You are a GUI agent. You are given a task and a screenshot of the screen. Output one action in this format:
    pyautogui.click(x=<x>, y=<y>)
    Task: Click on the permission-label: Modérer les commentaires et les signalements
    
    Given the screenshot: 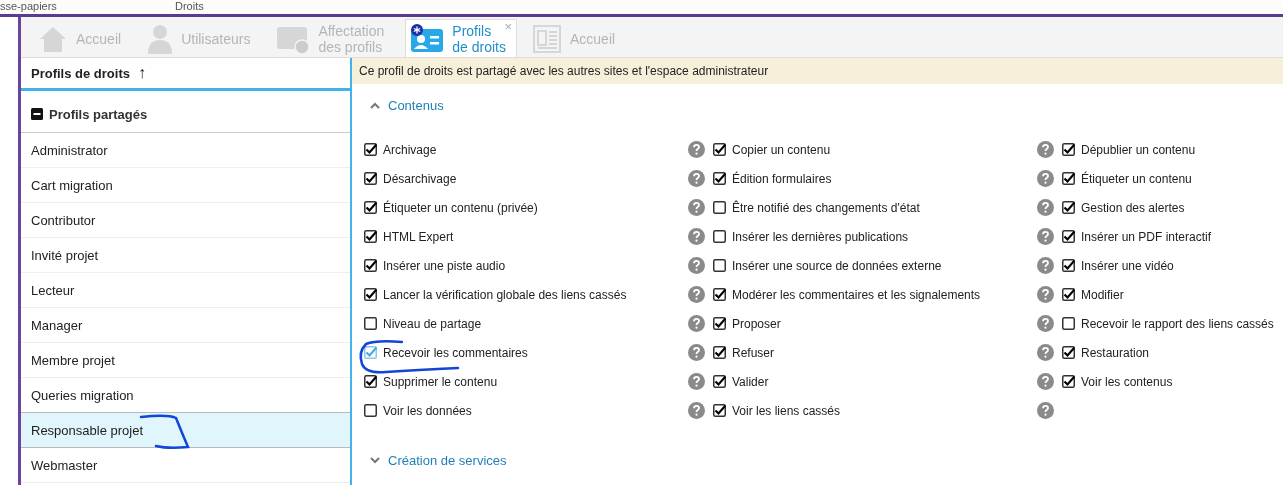 What is the action you would take?
    pyautogui.click(x=856, y=294)
    